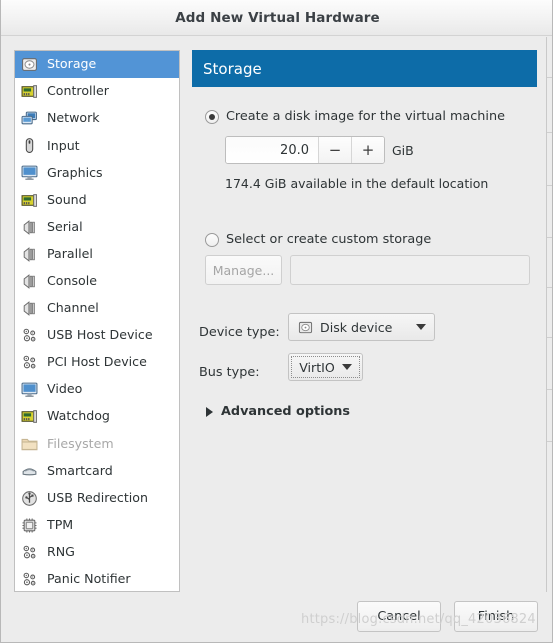  I want to click on sidebar-item-console: Console, so click(97, 281).